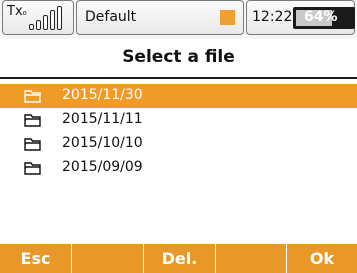 Image resolution: width=357 pixels, height=273 pixels. I want to click on status-bar: Tx⁰ Default 12:22:15 64%, so click(178, 19).